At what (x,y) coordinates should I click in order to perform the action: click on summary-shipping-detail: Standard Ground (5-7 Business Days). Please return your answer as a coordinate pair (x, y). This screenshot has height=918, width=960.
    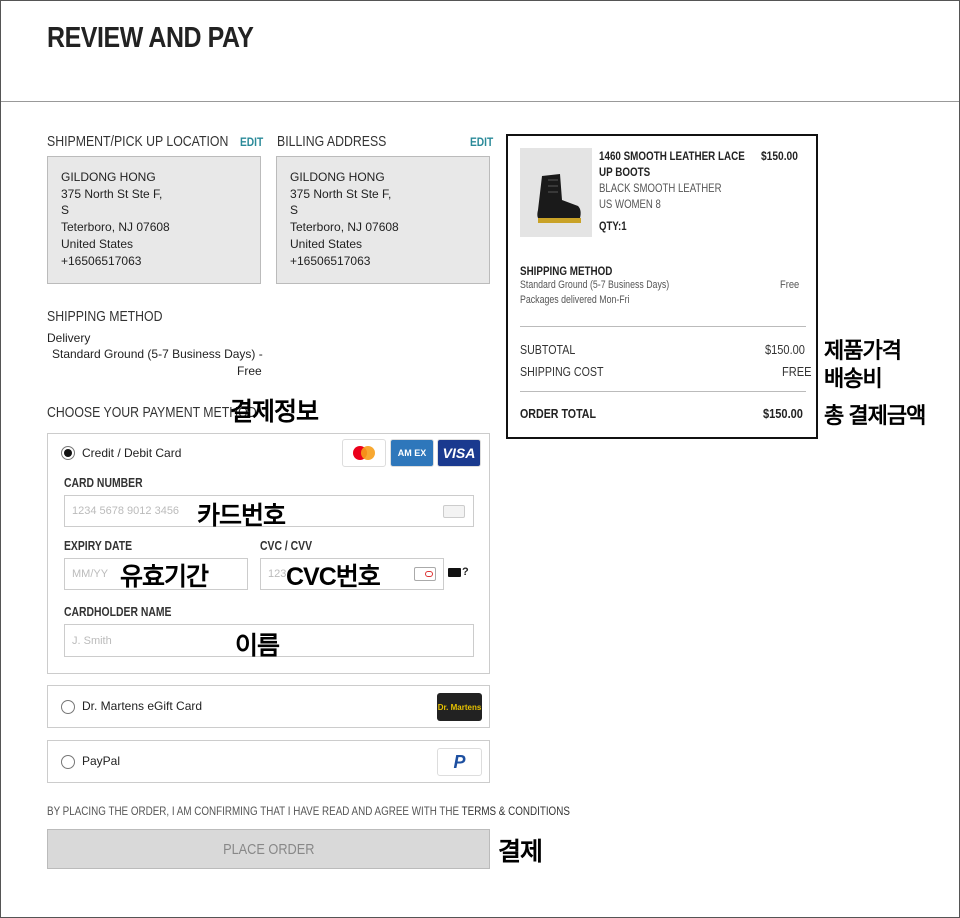
    Looking at the image, I should click on (595, 285).